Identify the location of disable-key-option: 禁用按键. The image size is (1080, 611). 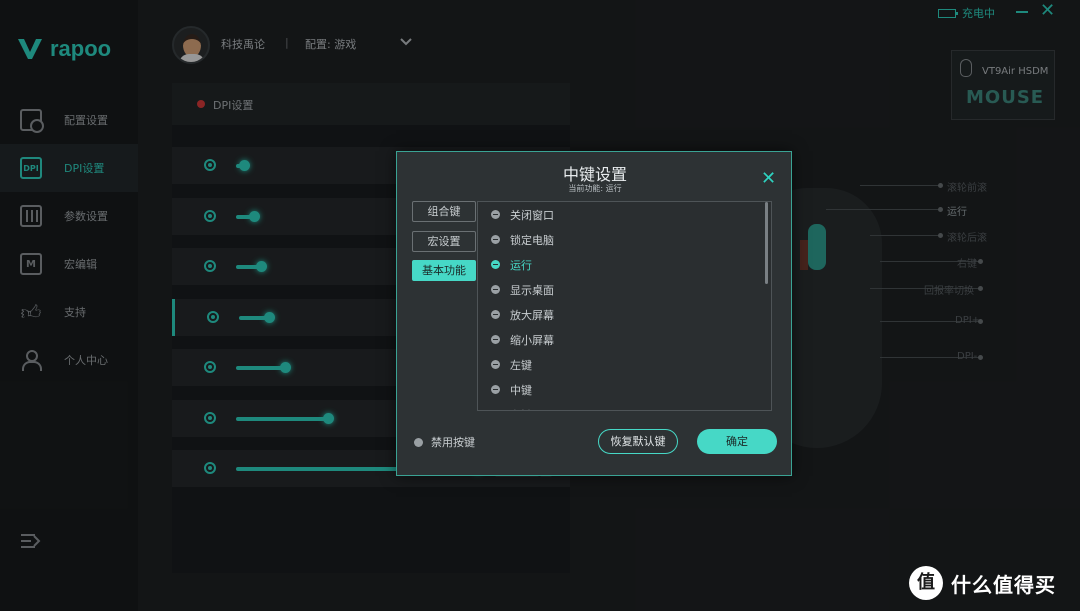
(444, 442).